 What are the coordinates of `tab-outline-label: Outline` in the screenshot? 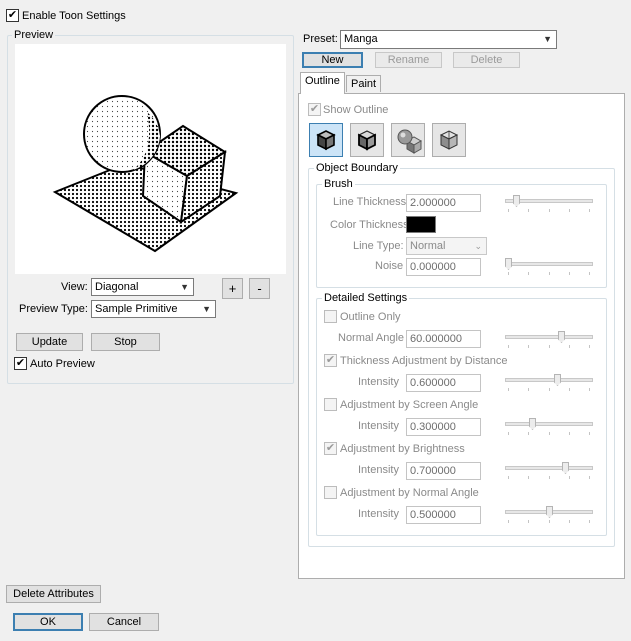 It's located at (322, 81).